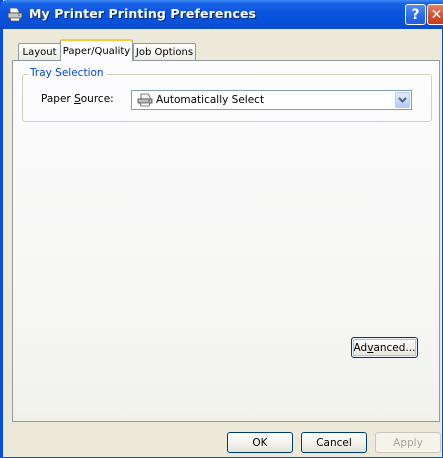 Image resolution: width=443 pixels, height=458 pixels. I want to click on paper-source-select: Automatically Select, so click(271, 100).